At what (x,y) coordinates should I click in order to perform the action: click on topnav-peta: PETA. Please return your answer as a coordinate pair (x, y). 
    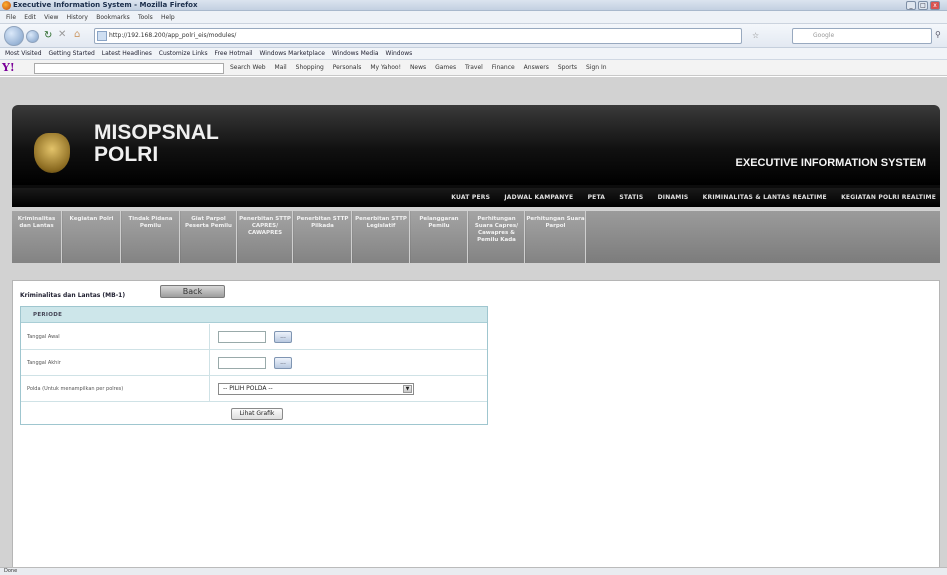
    Looking at the image, I should click on (597, 197).